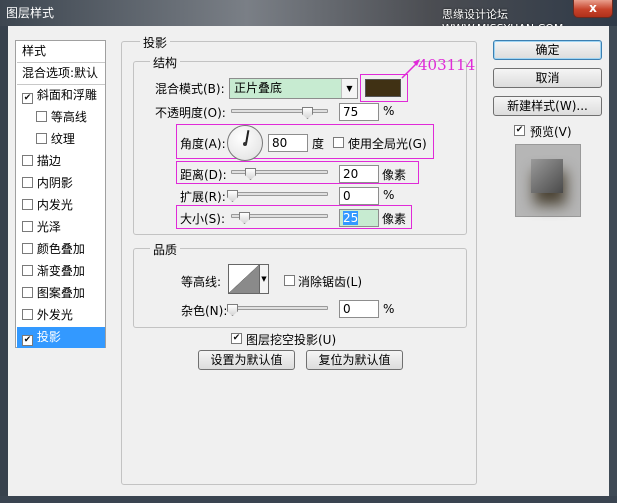  What do you see at coordinates (258, 88) in the screenshot?
I see `blend-mode-value: 正片叠底` at bounding box center [258, 88].